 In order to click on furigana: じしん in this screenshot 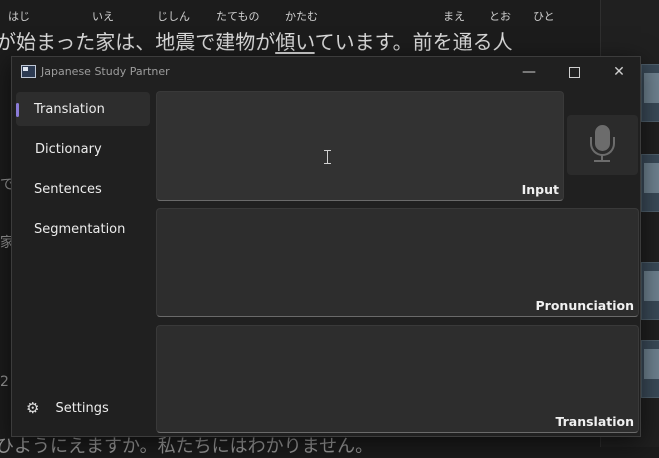, I will do `click(173, 16)`.